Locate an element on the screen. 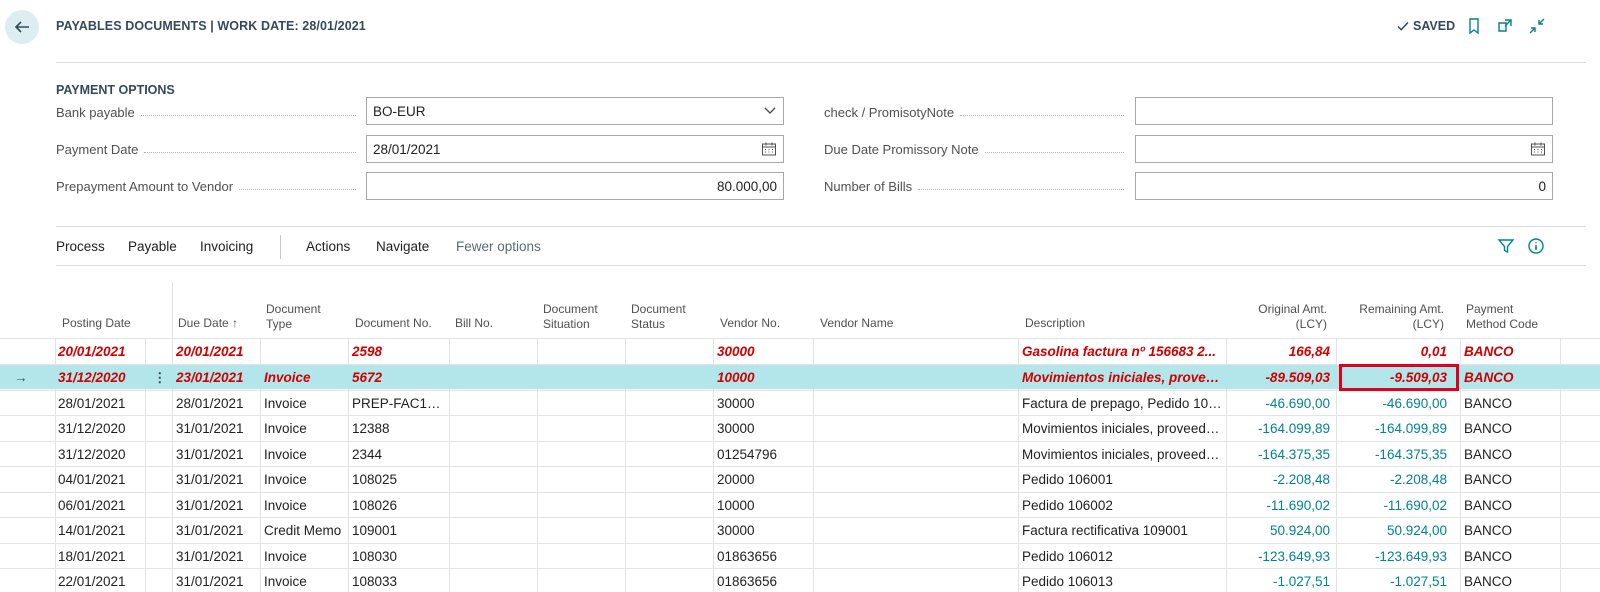  col-document-no: Document No. is located at coordinates (393, 323).